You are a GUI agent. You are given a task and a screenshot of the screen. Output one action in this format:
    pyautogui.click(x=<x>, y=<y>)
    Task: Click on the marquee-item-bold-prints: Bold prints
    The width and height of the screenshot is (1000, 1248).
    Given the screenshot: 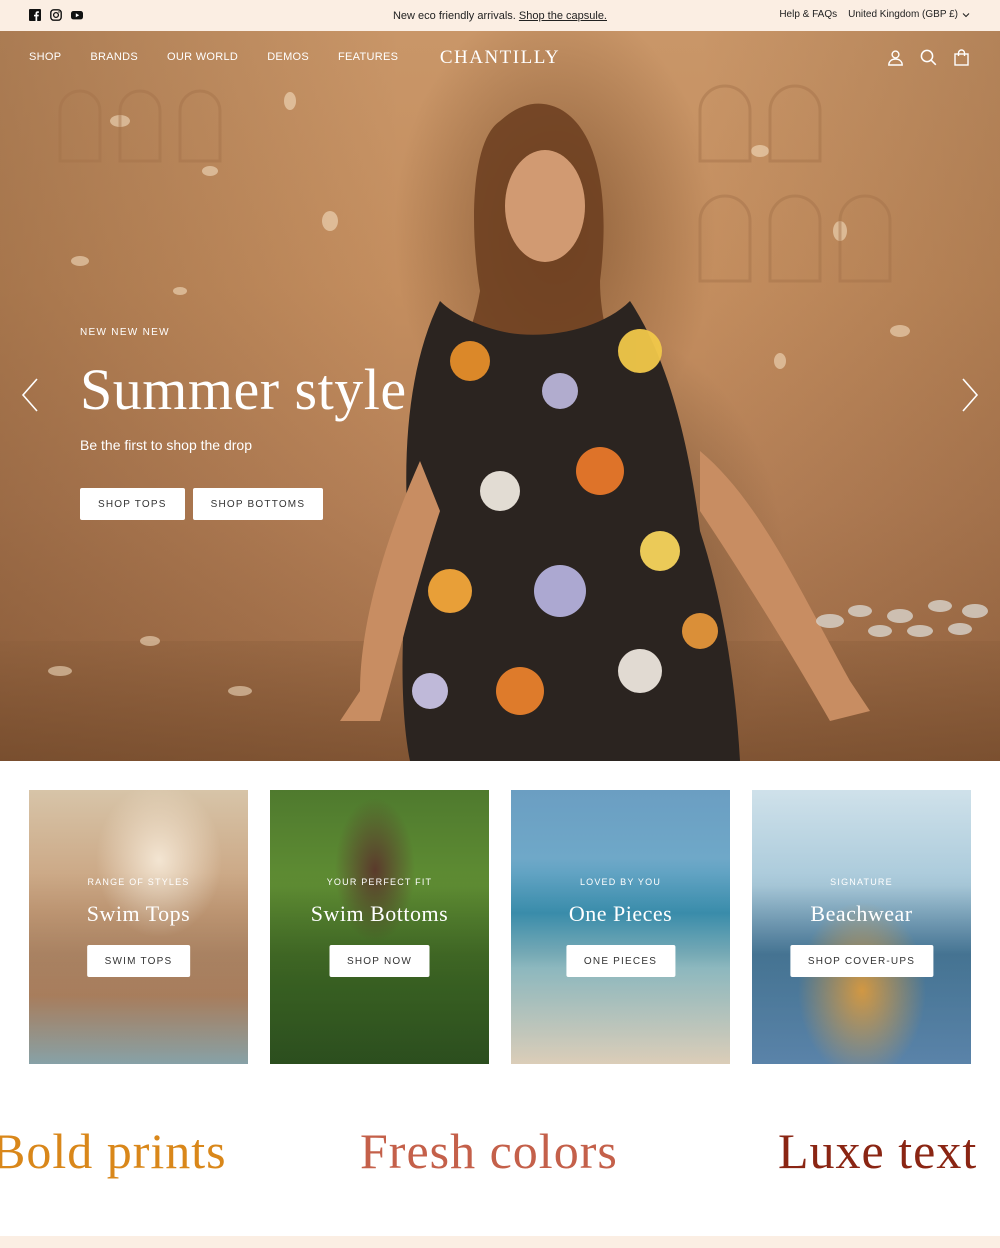 What is the action you would take?
    pyautogui.click(x=113, y=1151)
    